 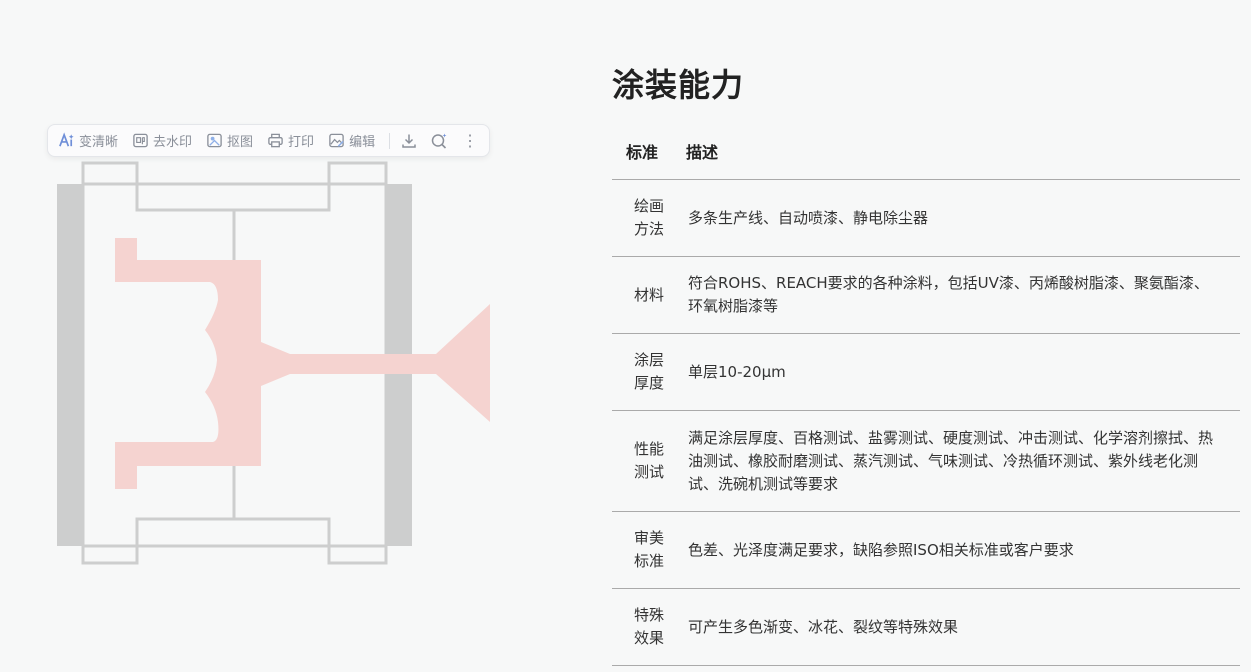 What do you see at coordinates (963, 627) in the screenshot?
I see `row-description: 可产生多色渐变、冰花、裂纹等特殊效果` at bounding box center [963, 627].